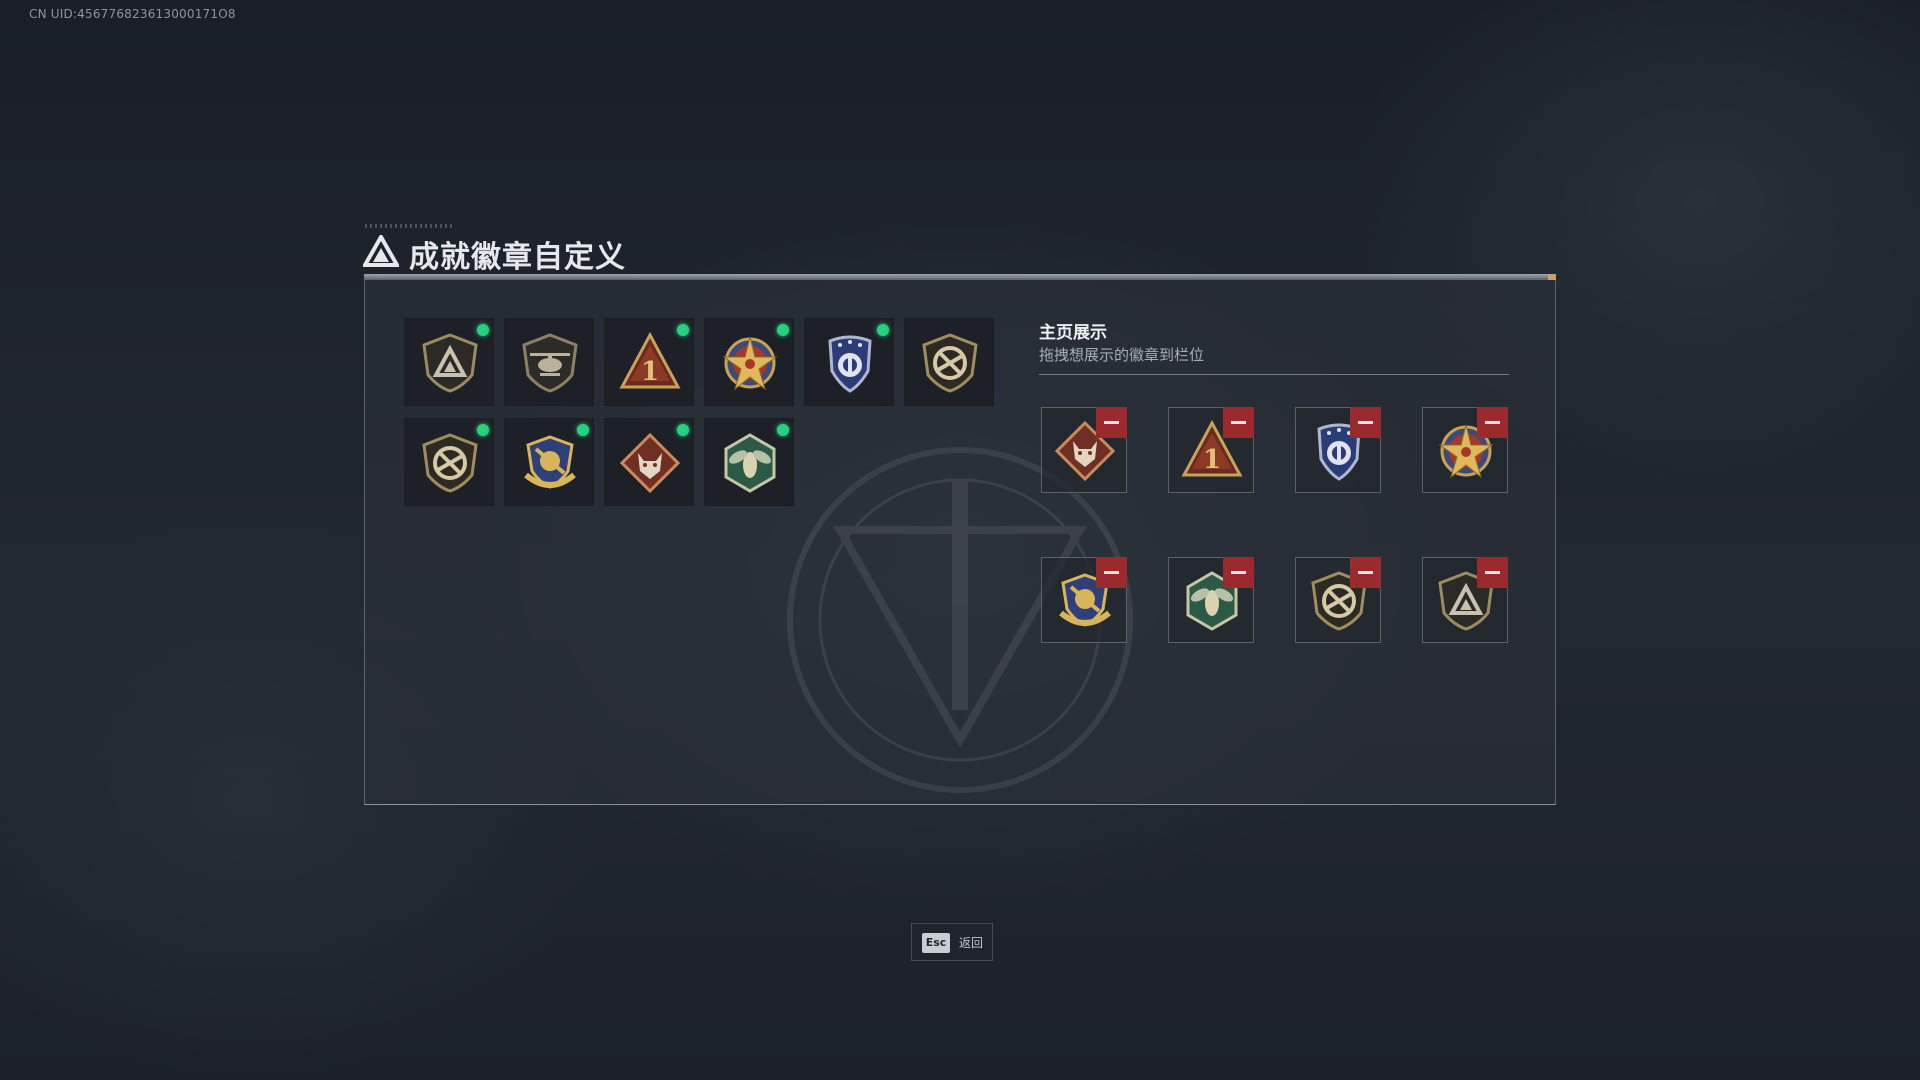 The height and width of the screenshot is (1080, 1920). Describe the element at coordinates (936, 943) in the screenshot. I see `esc-key-icon: Esc` at that location.